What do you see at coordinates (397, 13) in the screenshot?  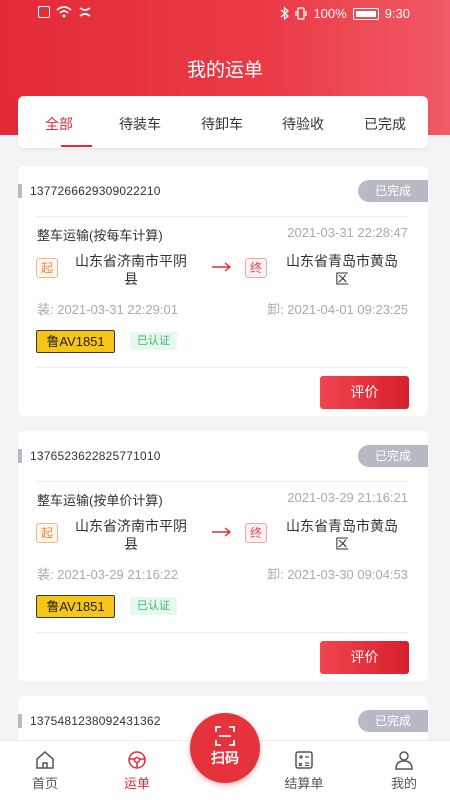 I see `clock: 9:30` at bounding box center [397, 13].